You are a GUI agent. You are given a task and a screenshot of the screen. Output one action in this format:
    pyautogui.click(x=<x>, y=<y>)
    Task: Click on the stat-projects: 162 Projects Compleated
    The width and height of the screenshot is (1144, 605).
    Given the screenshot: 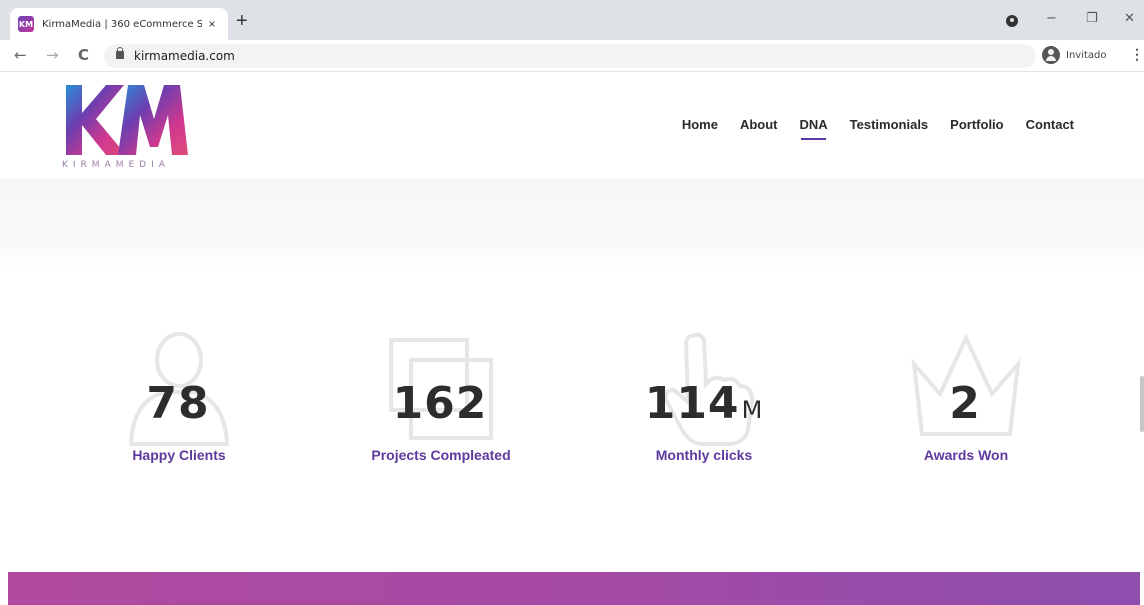 What is the action you would take?
    pyautogui.click(x=441, y=405)
    